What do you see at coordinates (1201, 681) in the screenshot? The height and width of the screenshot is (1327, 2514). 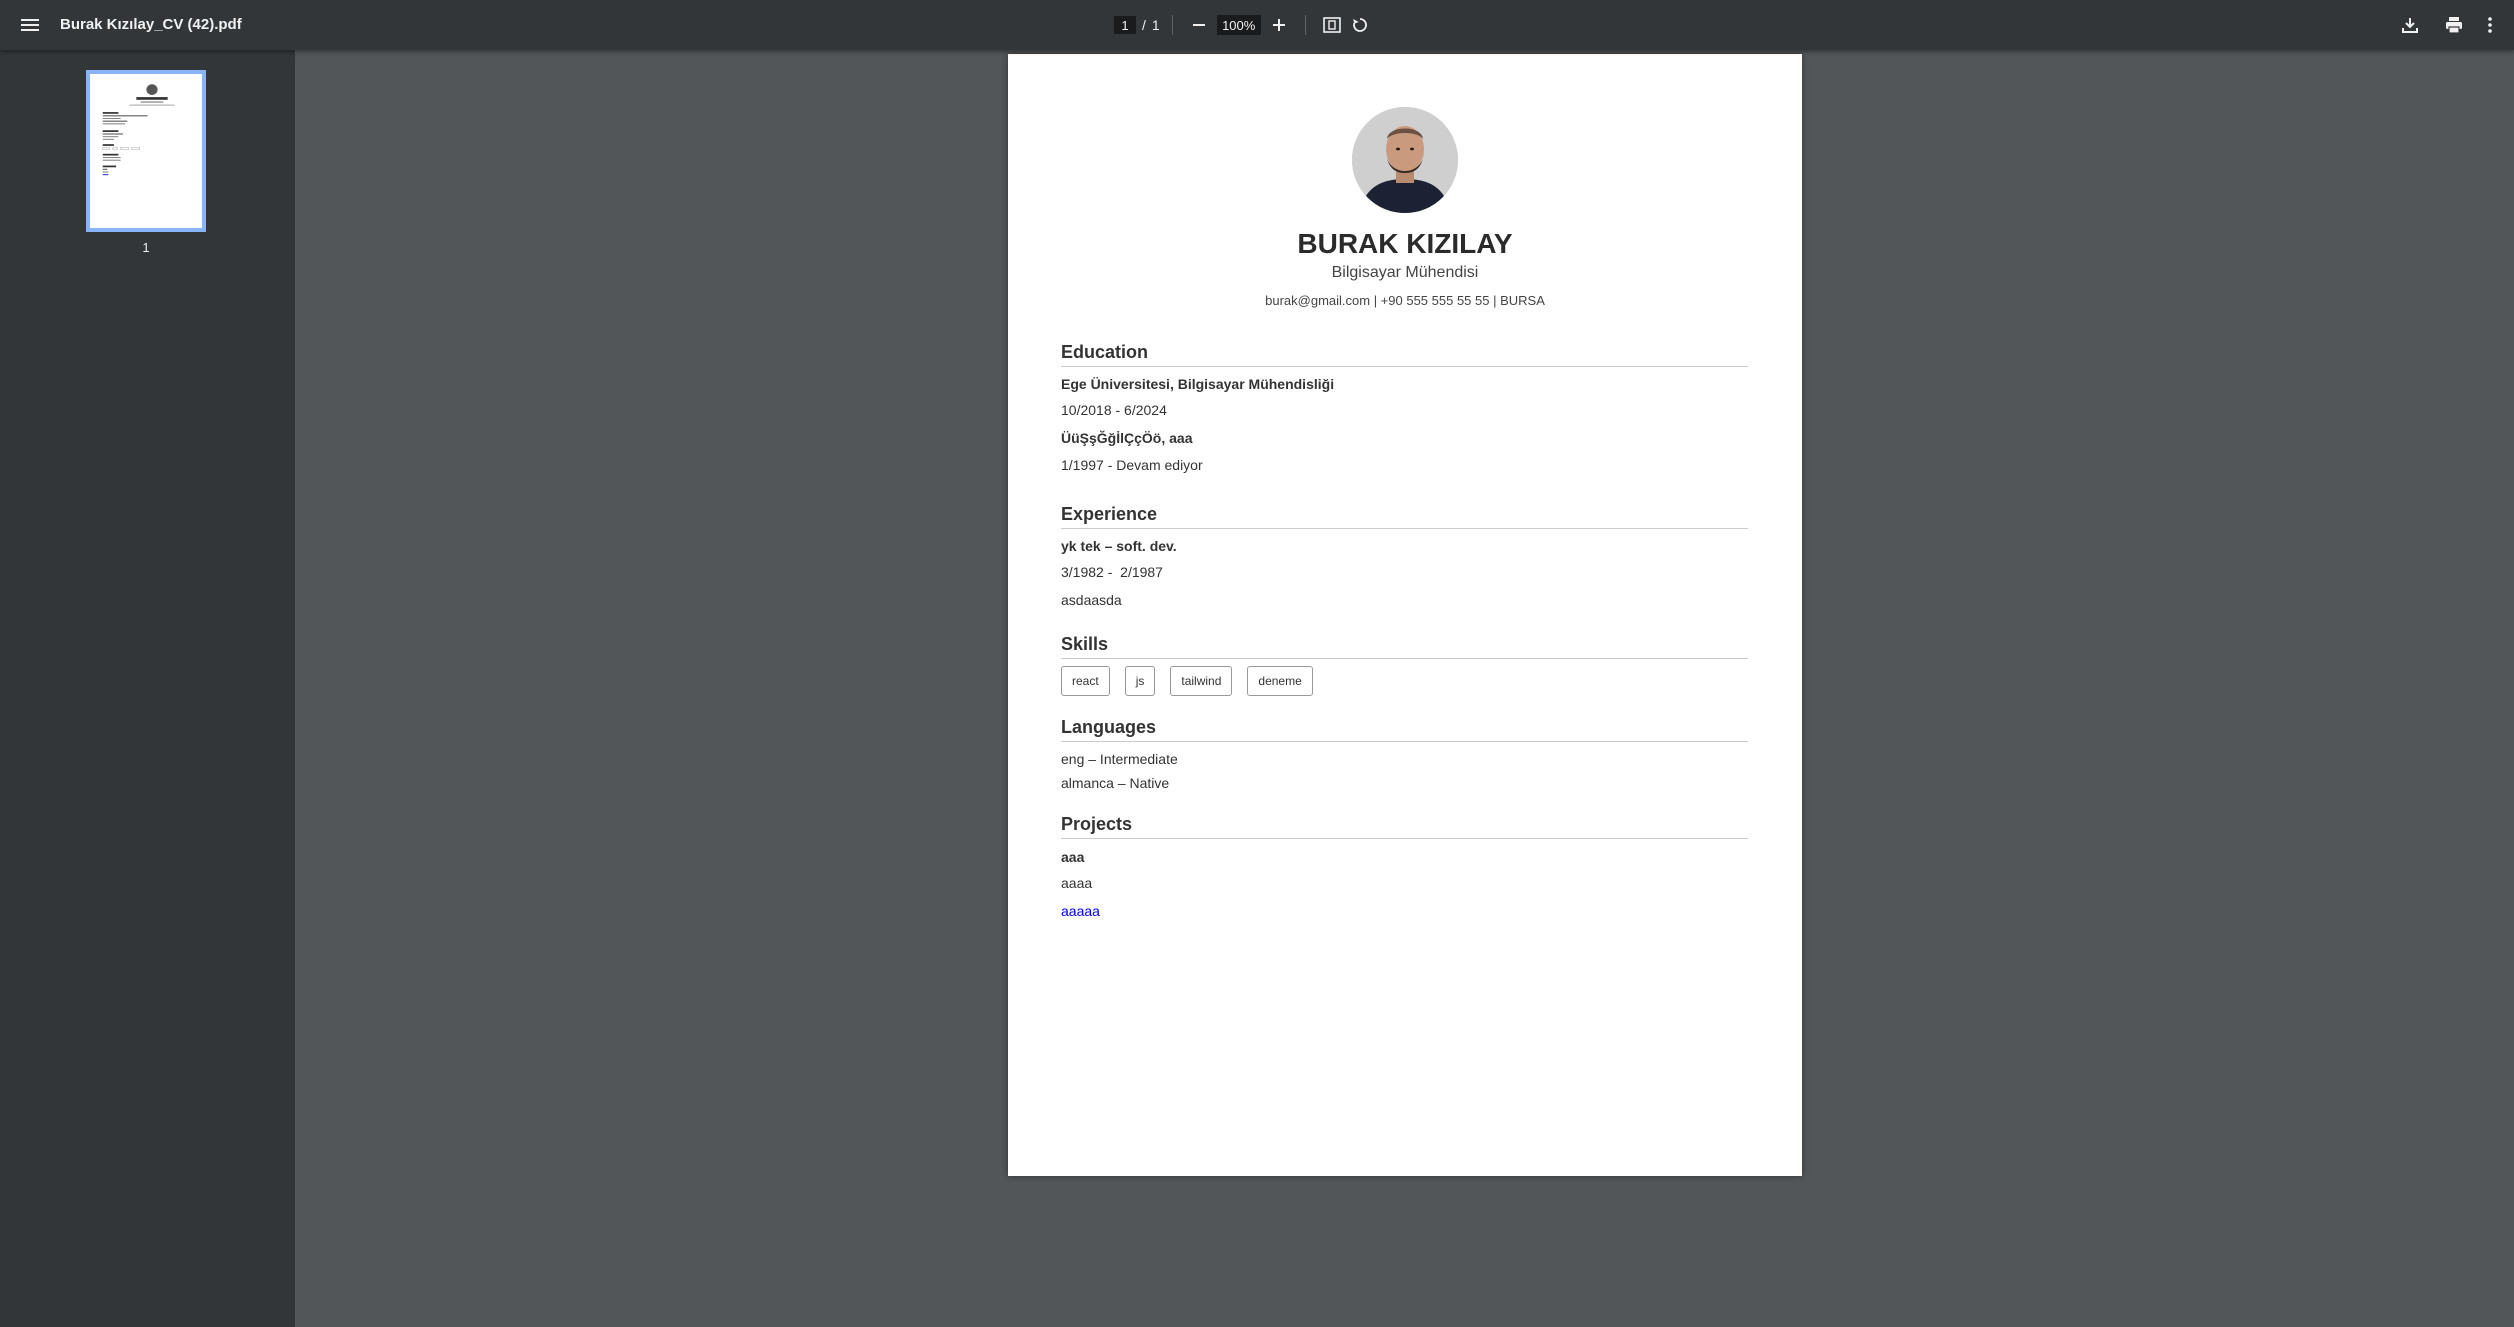 I see `skill-chip: tailwind` at bounding box center [1201, 681].